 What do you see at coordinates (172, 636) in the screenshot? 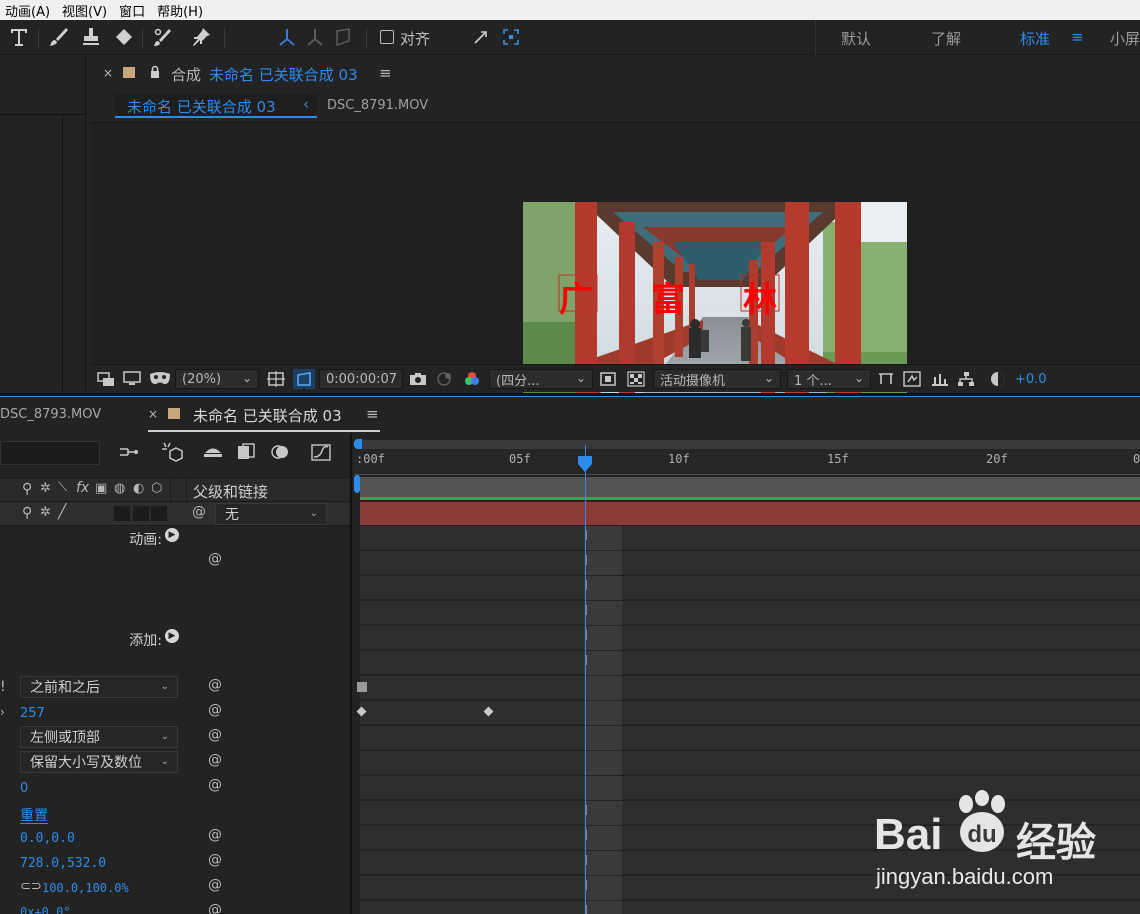
I see `add-play-icon: ▶` at bounding box center [172, 636].